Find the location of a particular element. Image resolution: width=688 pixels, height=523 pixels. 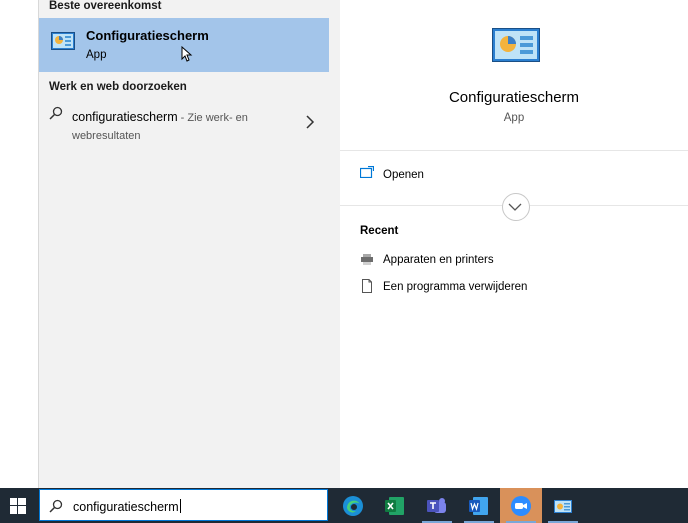

detail-subtitle: App is located at coordinates (514, 118).